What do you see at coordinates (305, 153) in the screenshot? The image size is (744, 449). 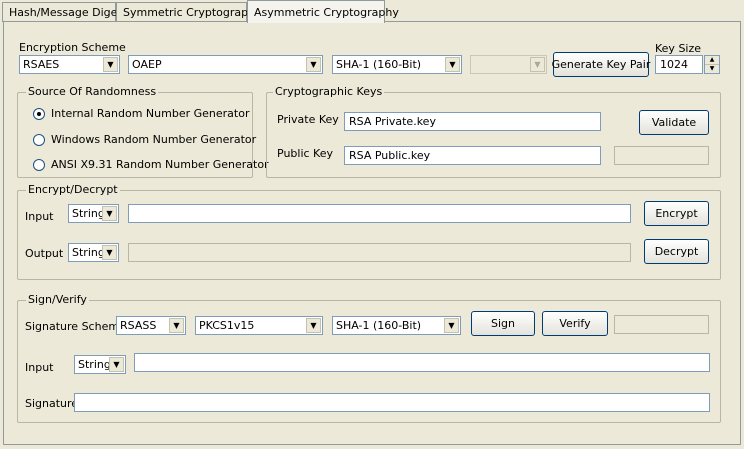 I see `public-key-label: Public Key` at bounding box center [305, 153].